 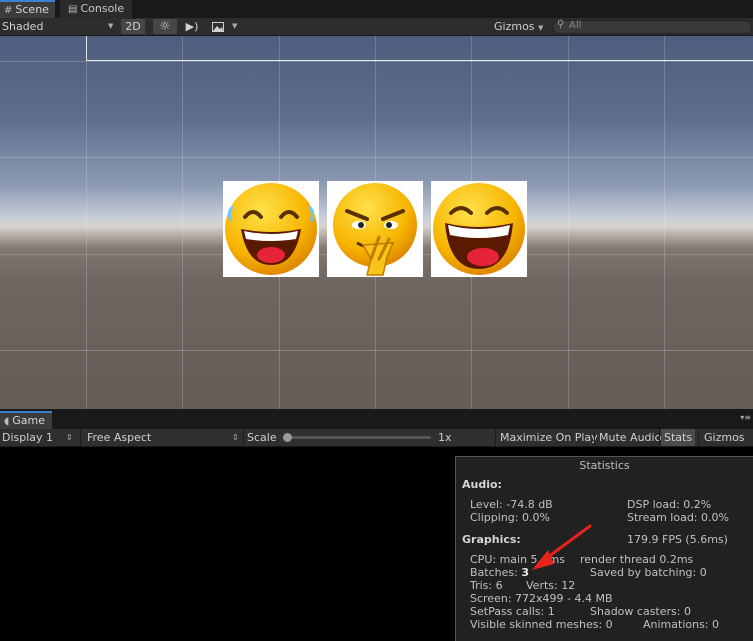 I want to click on display-dropdown: Display 1, so click(x=27, y=437).